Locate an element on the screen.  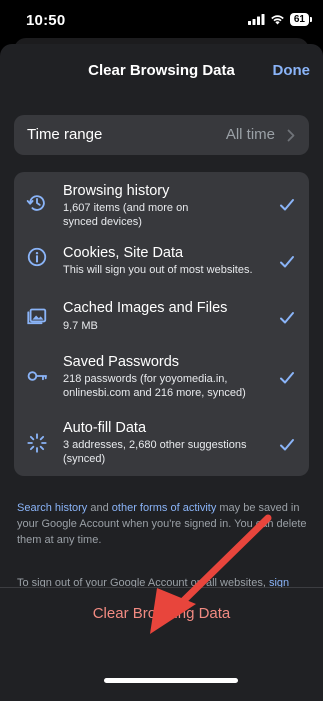
signal-icon is located at coordinates (256, 19).